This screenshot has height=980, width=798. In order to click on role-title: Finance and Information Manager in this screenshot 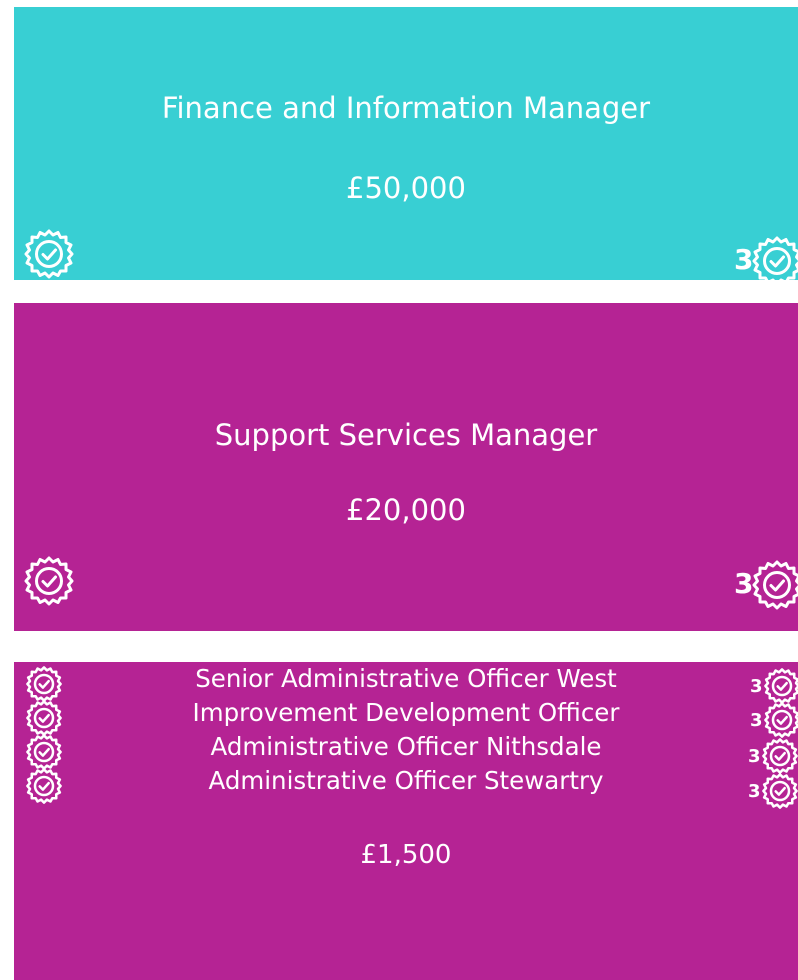, I will do `click(406, 108)`.